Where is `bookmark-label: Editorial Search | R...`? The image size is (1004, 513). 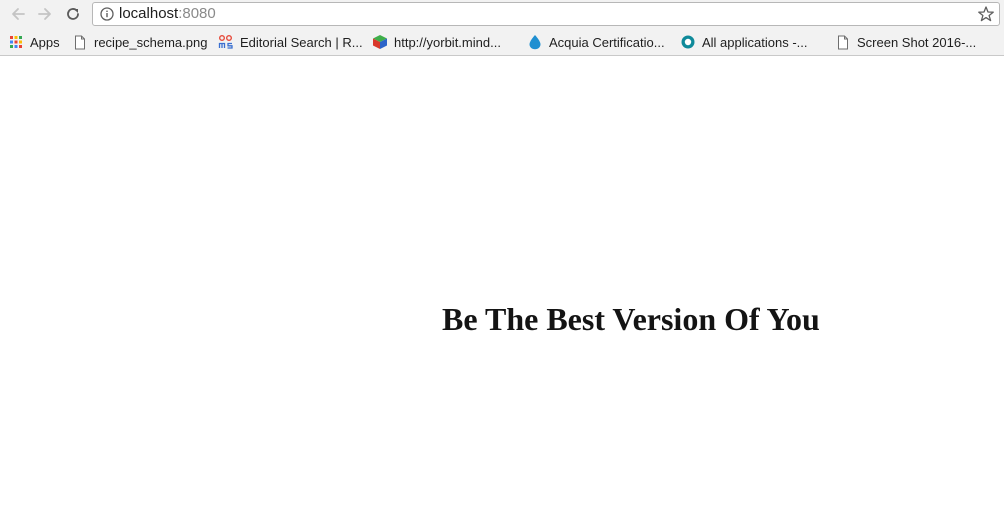
bookmark-label: Editorial Search | R... is located at coordinates (301, 42).